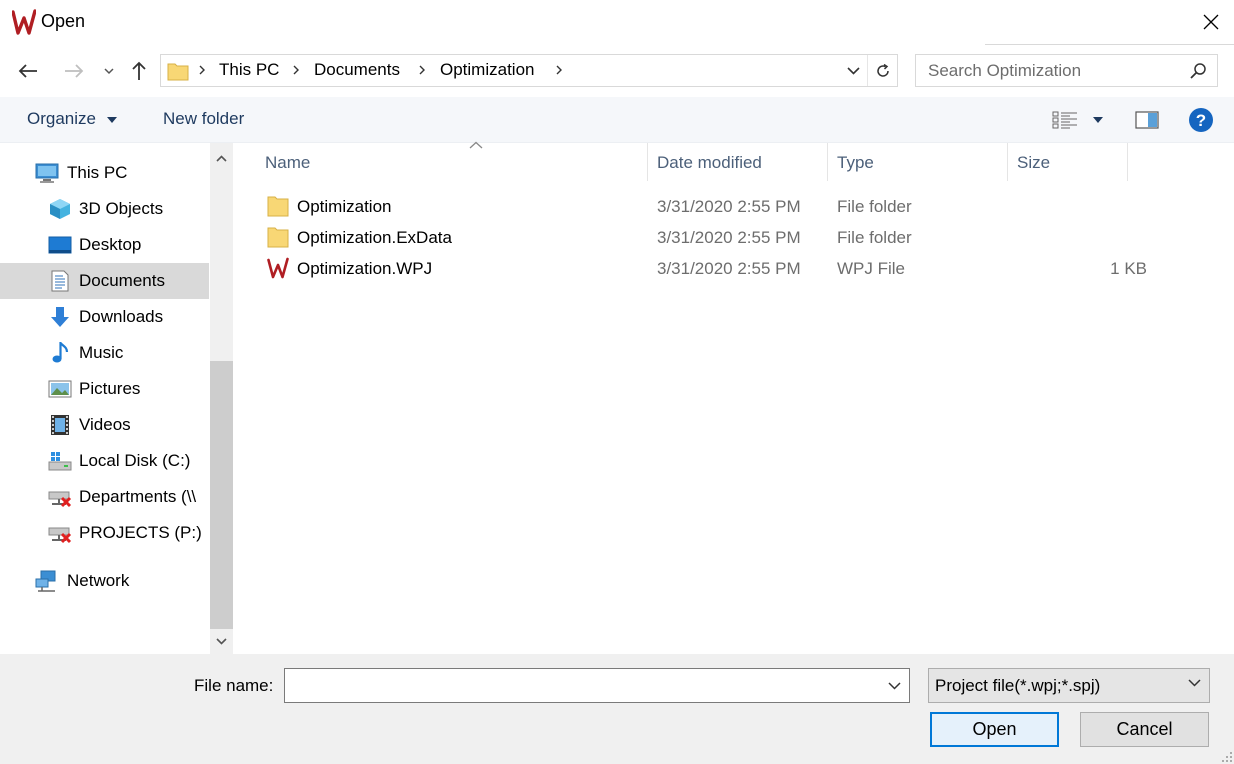 The image size is (1234, 764). What do you see at coordinates (1005, 70) in the screenshot?
I see `search-placeholder: Search Optimization` at bounding box center [1005, 70].